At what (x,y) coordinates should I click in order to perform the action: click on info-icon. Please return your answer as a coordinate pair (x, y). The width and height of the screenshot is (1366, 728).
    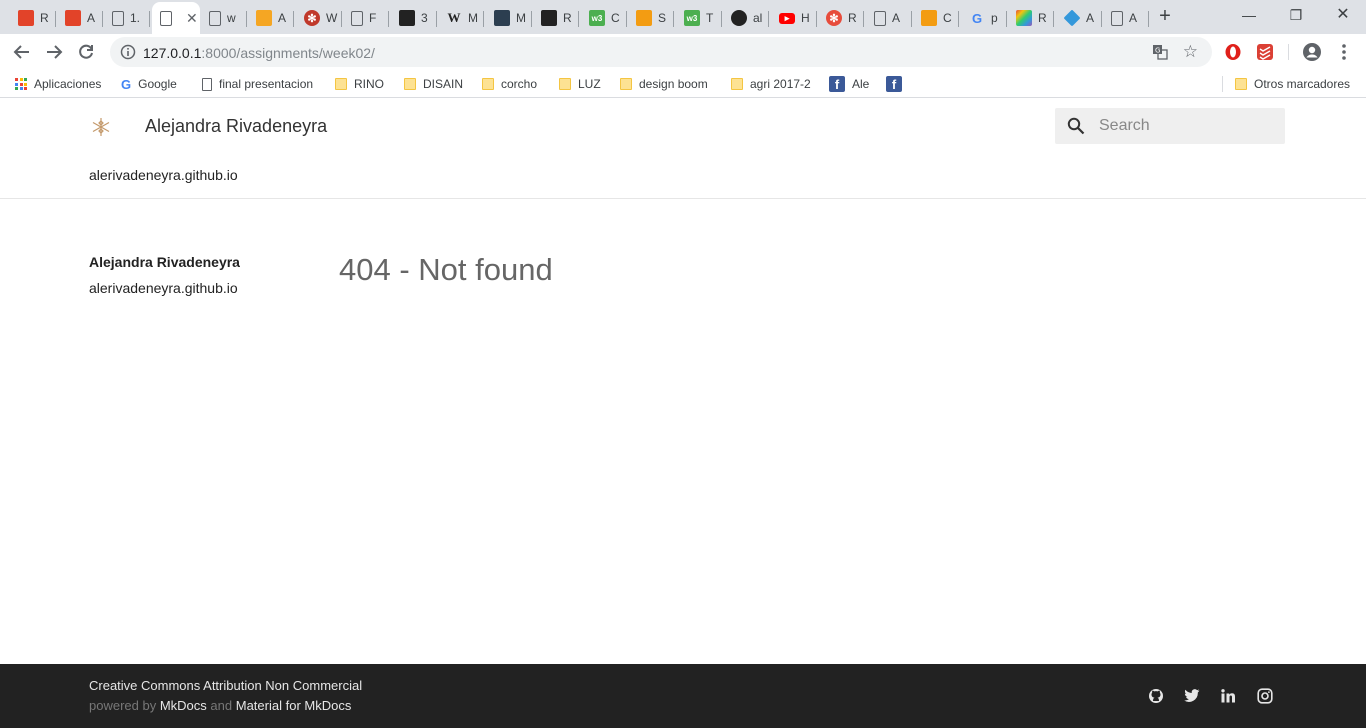
    Looking at the image, I should click on (128, 52).